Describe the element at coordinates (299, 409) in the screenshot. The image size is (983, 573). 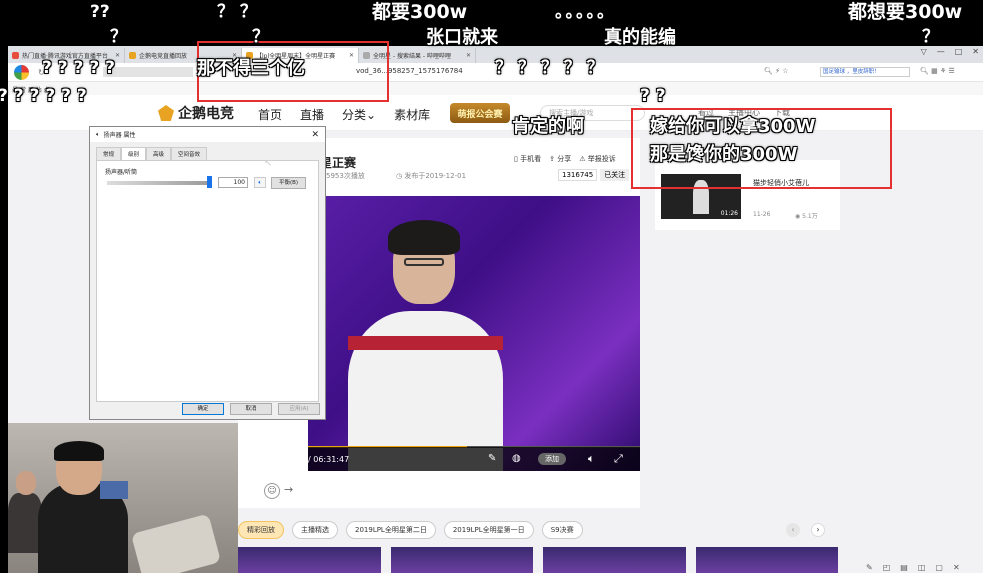
I see `apply-button: 应用(A)` at that location.